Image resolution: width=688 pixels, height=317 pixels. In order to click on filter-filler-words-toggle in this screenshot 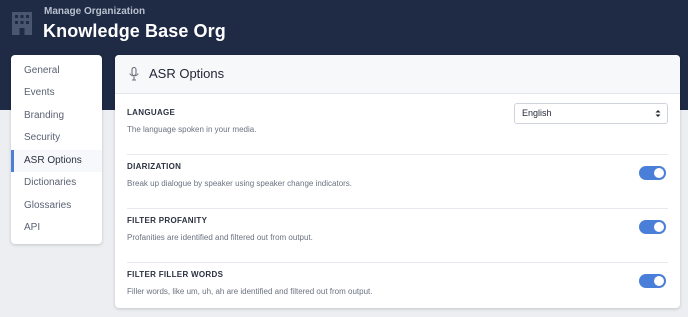, I will do `click(652, 281)`.